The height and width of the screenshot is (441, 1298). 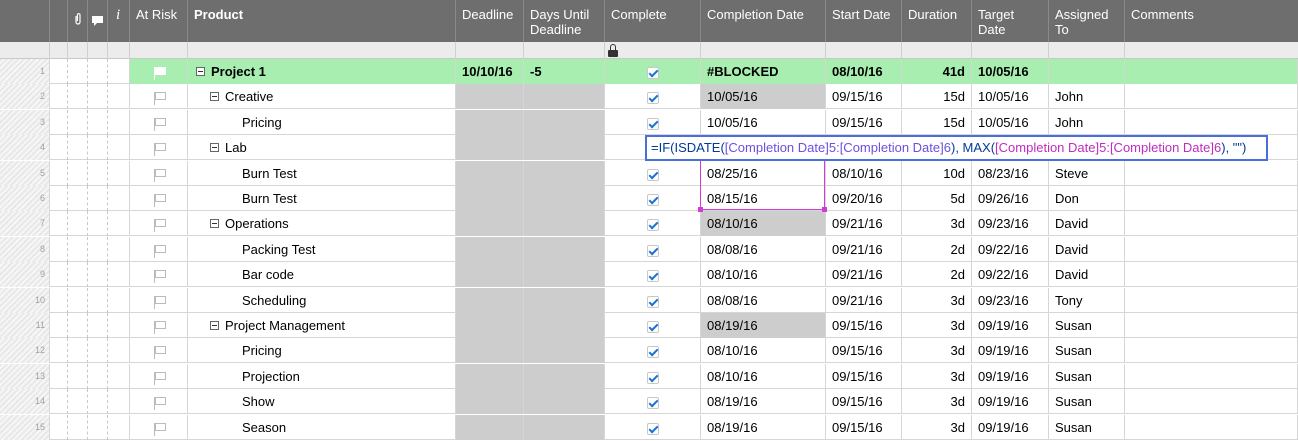 What do you see at coordinates (490, 21) in the screenshot?
I see `header-deadline: Deadline` at bounding box center [490, 21].